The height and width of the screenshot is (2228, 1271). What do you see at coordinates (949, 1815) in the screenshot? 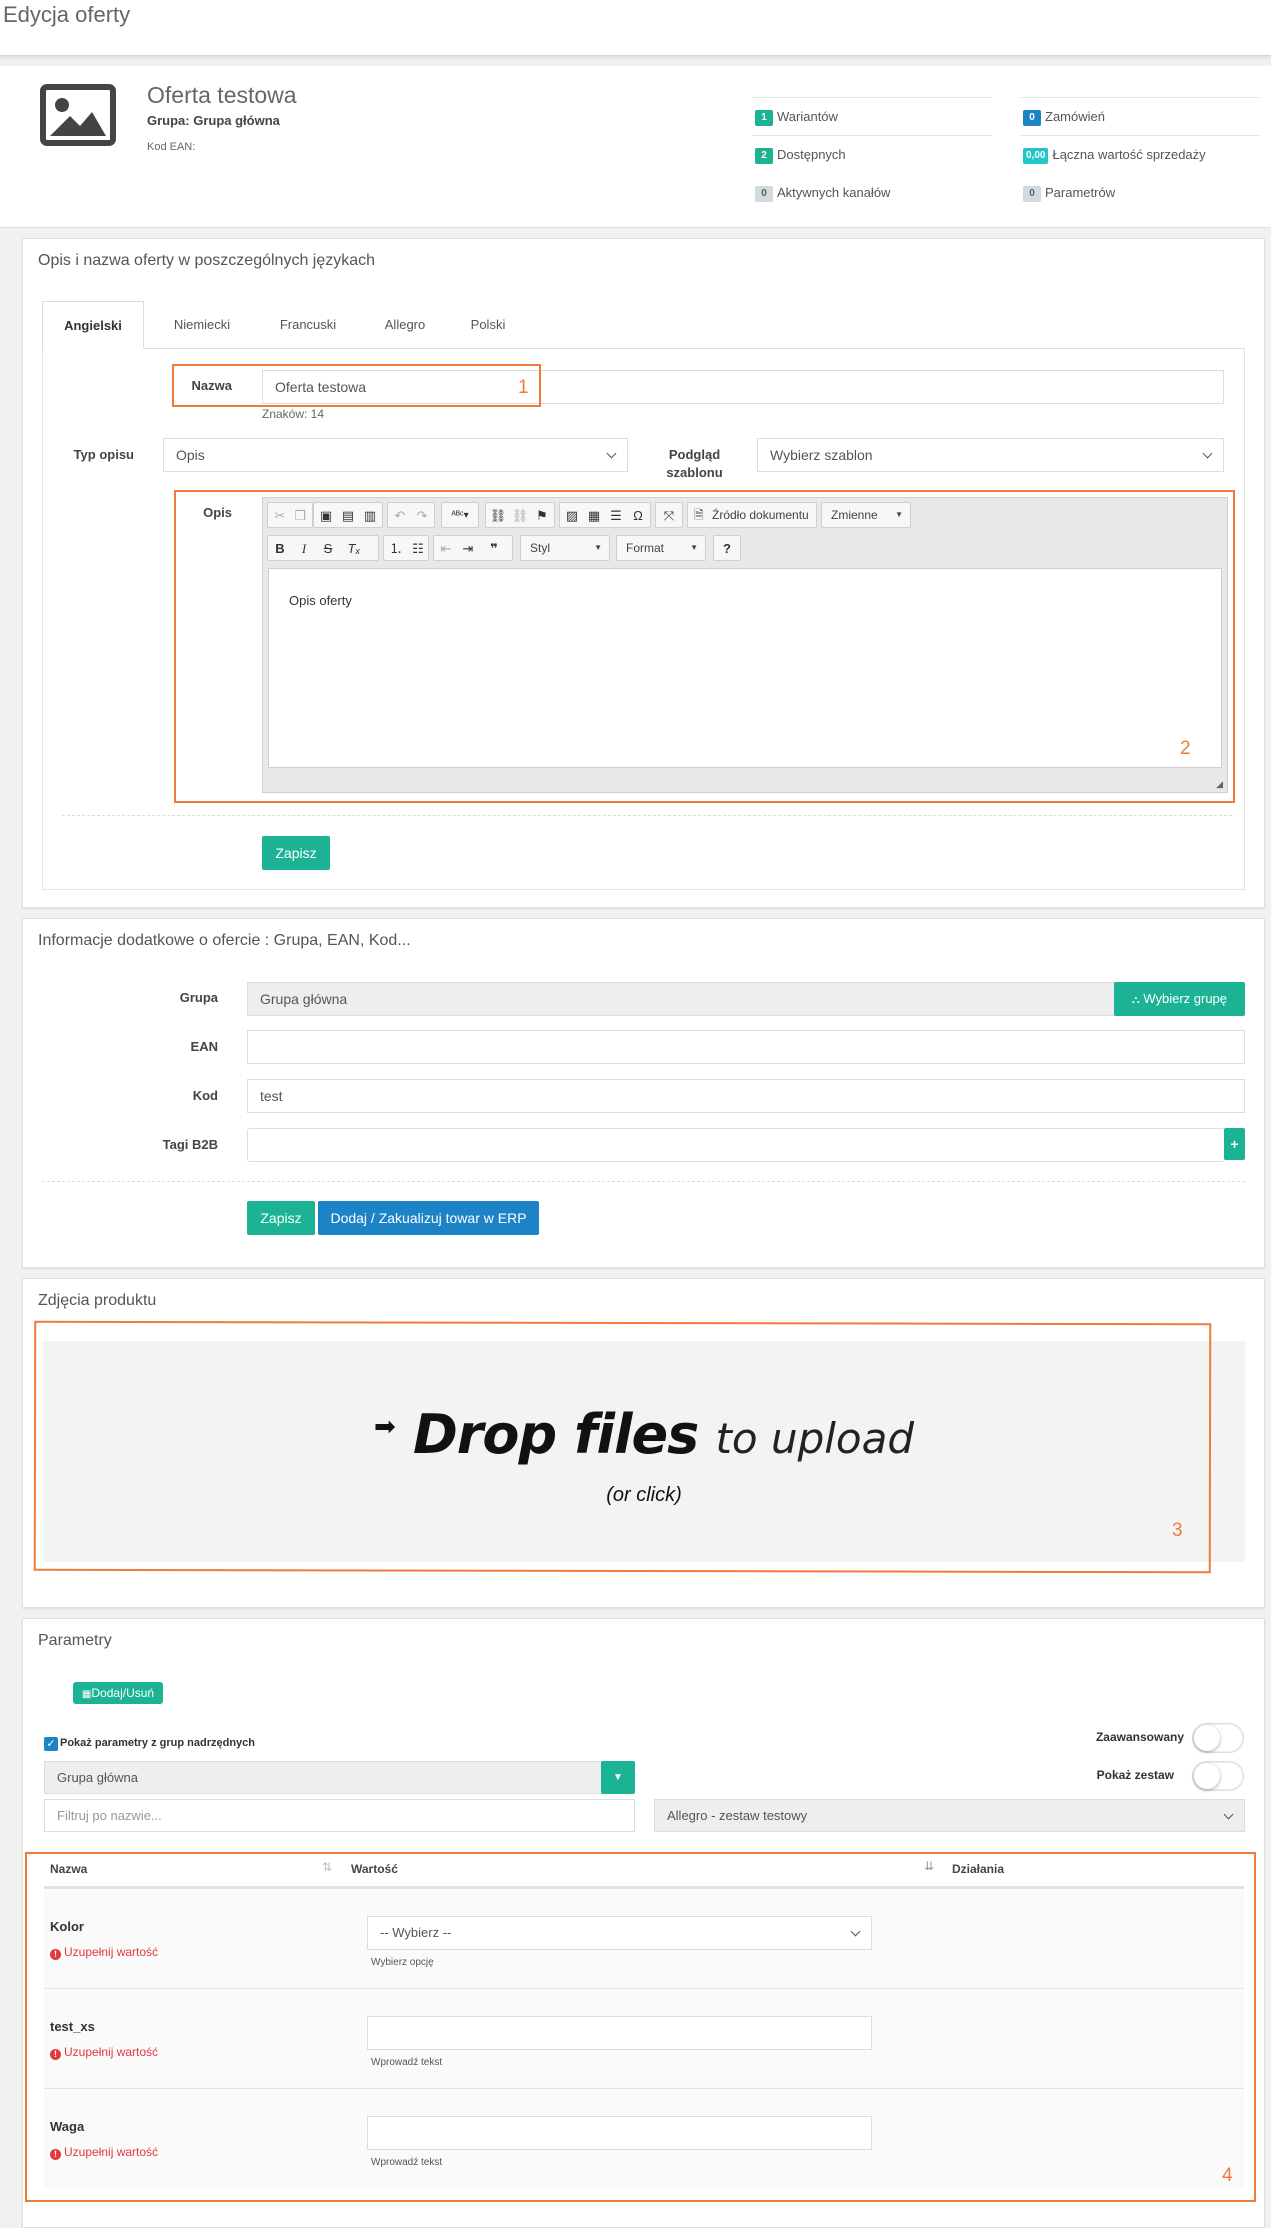
I see `param-set-select: Allegro - zestaw testowy` at bounding box center [949, 1815].